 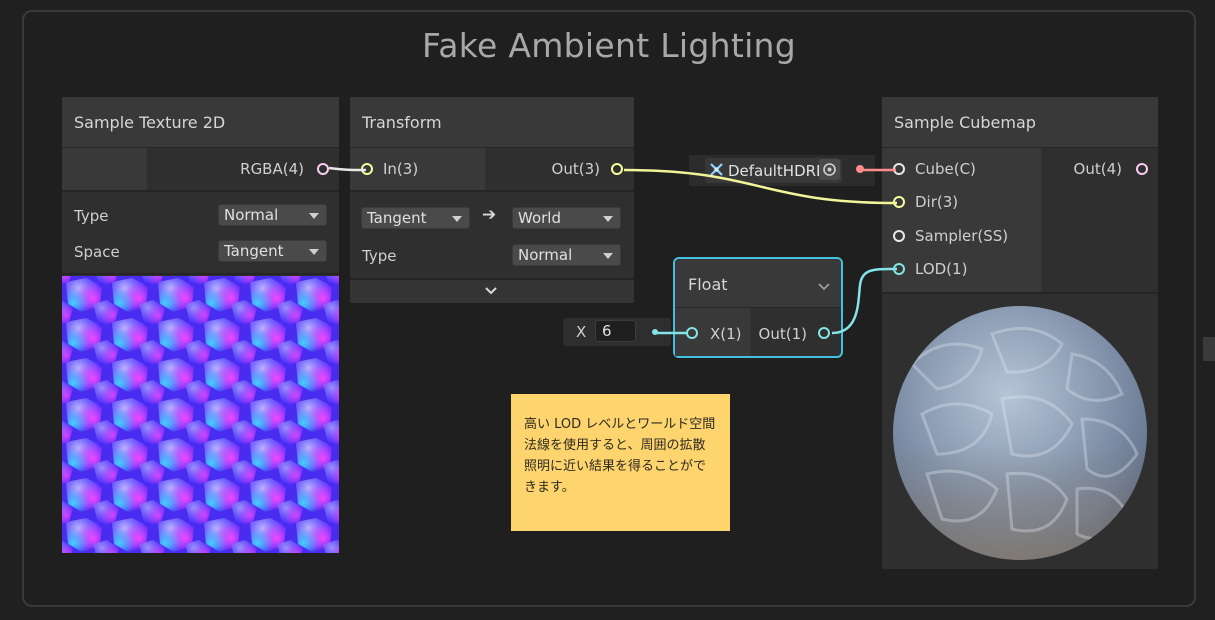 What do you see at coordinates (615, 466) in the screenshot?
I see `sticky-note-line: 照明に近い結果を得ることがで` at bounding box center [615, 466].